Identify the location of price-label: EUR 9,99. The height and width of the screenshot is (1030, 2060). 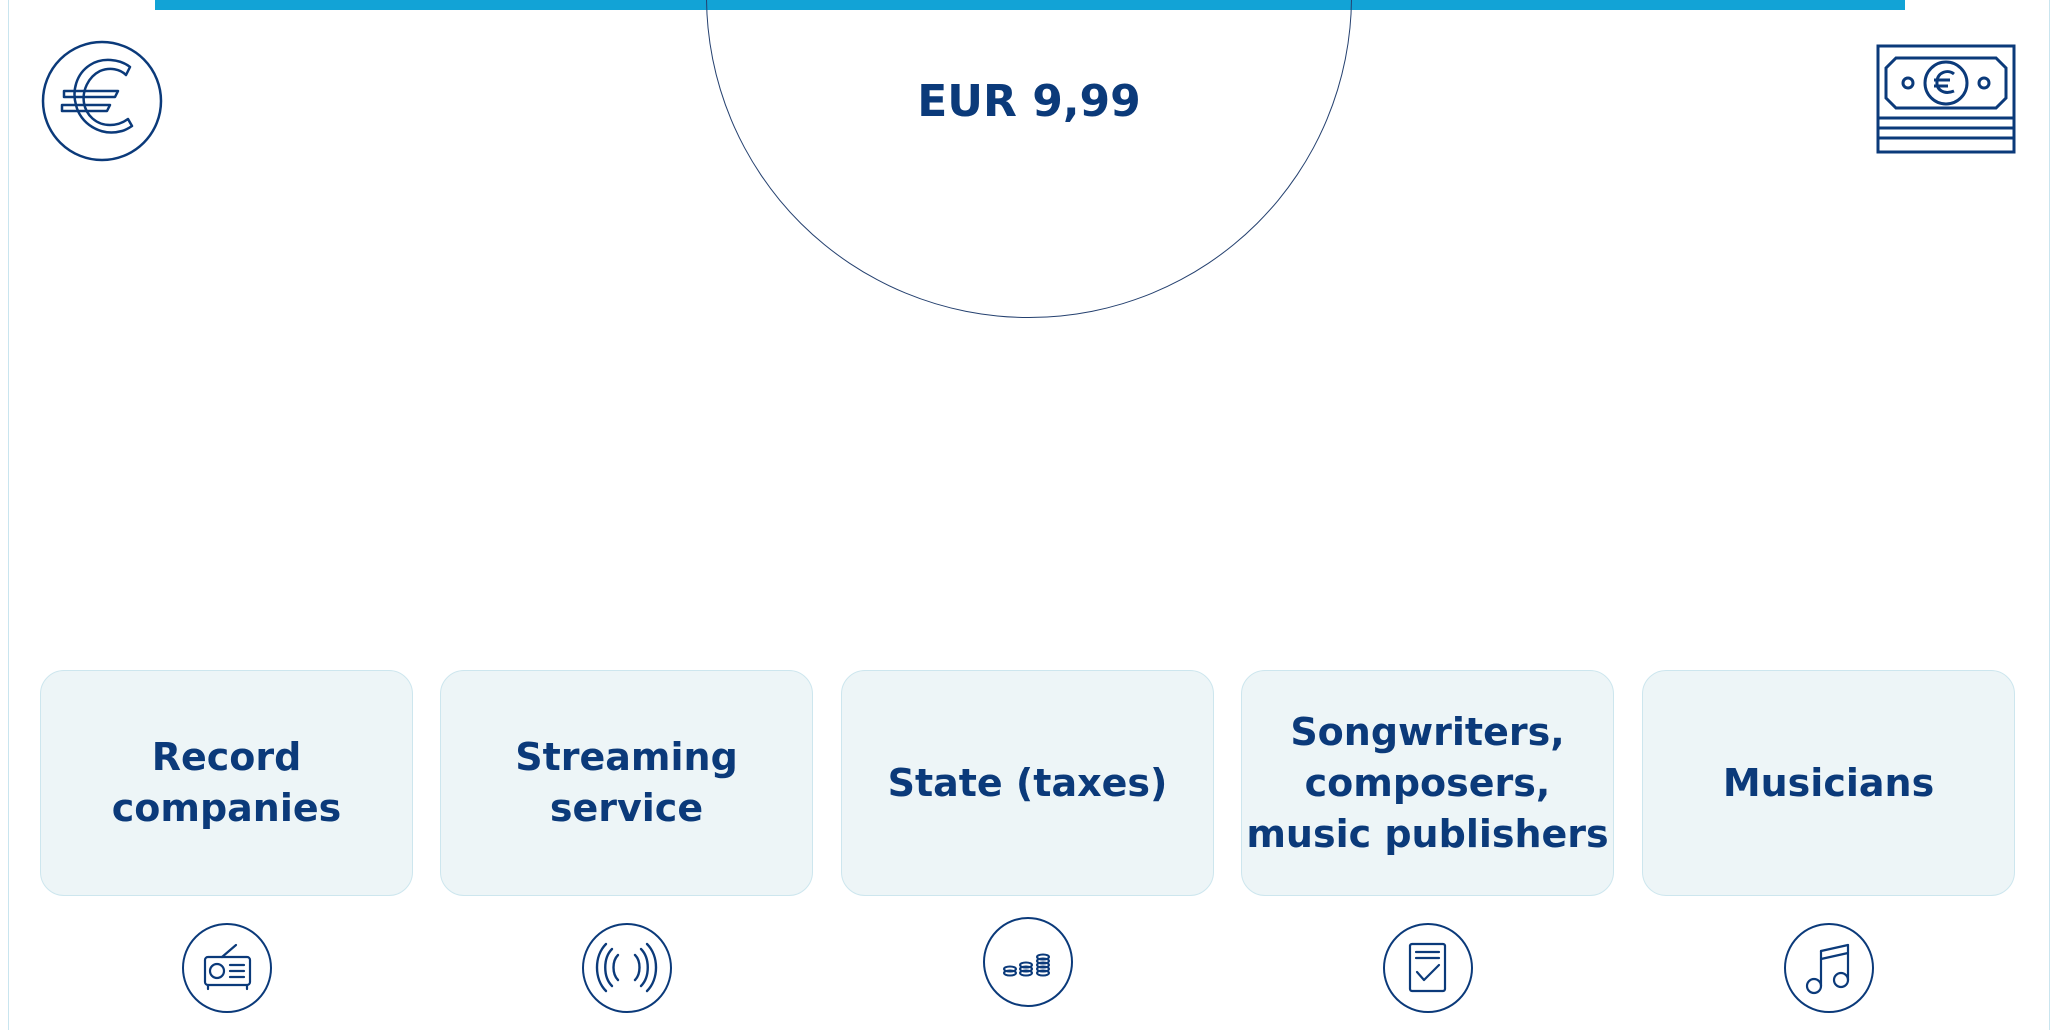
(1029, 101).